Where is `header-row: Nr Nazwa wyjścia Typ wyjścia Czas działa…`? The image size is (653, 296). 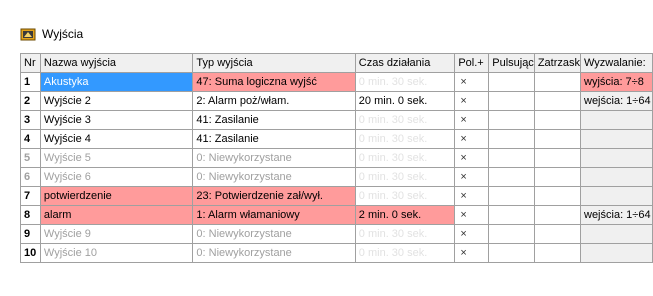 header-row: Nr Nazwa wyjścia Typ wyjścia Czas działa… is located at coordinates (336, 63).